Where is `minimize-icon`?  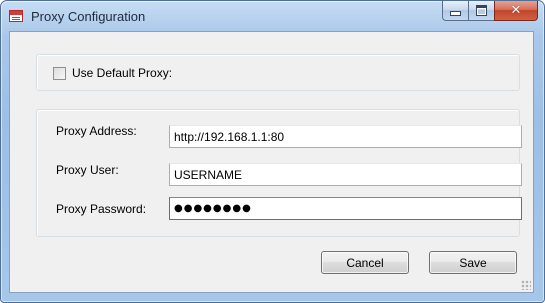
minimize-icon is located at coordinates (455, 13).